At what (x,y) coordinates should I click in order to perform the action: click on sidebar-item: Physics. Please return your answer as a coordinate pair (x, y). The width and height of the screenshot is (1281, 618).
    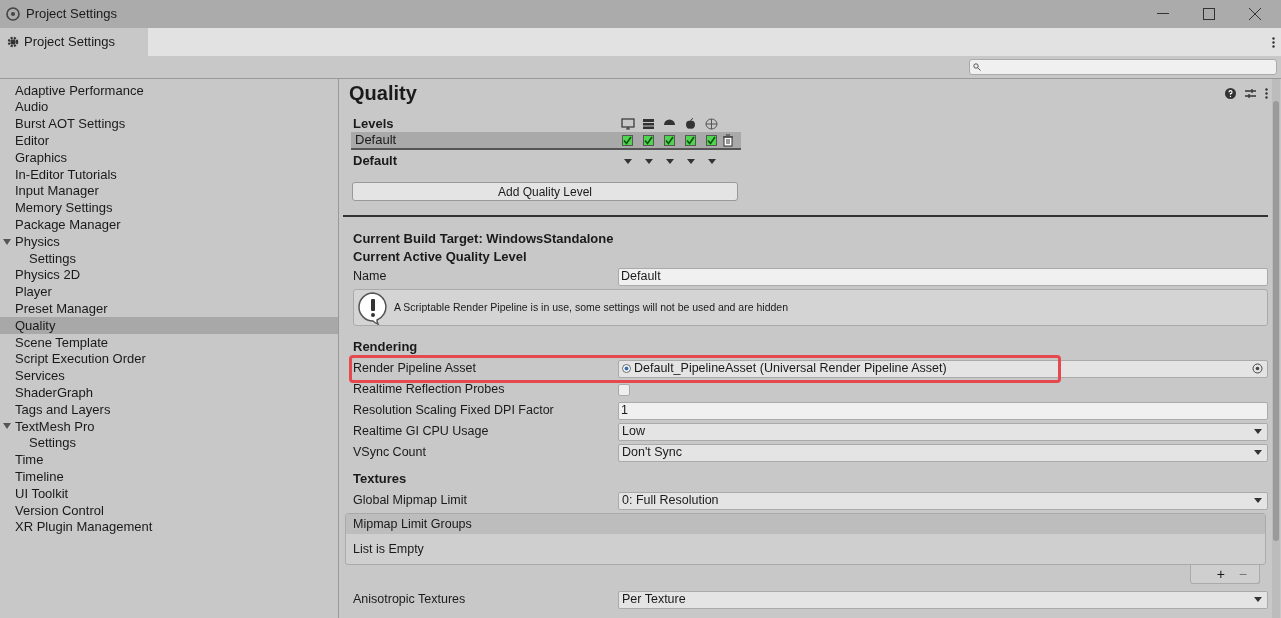
    Looking at the image, I should click on (169, 241).